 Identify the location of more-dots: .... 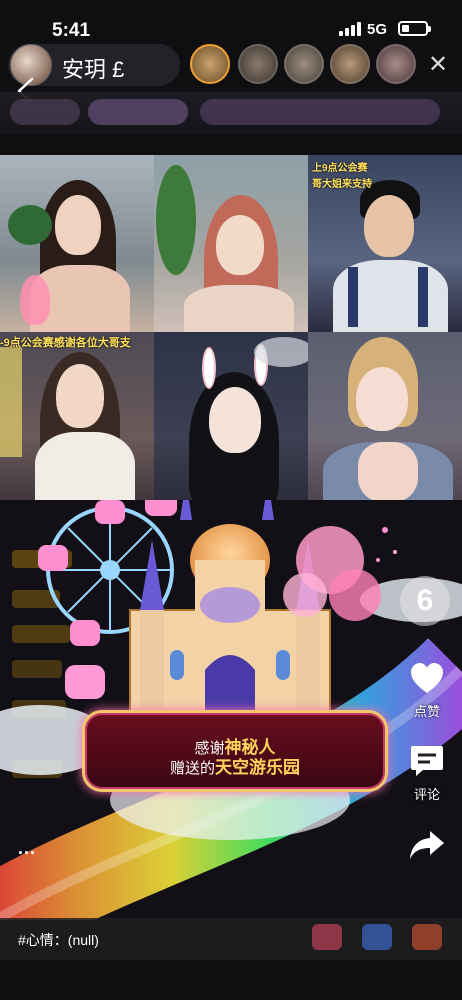
(27, 848).